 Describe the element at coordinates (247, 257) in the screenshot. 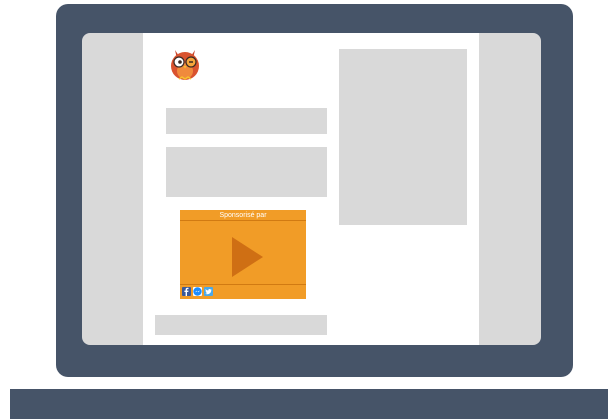

I see `play-icon` at that location.